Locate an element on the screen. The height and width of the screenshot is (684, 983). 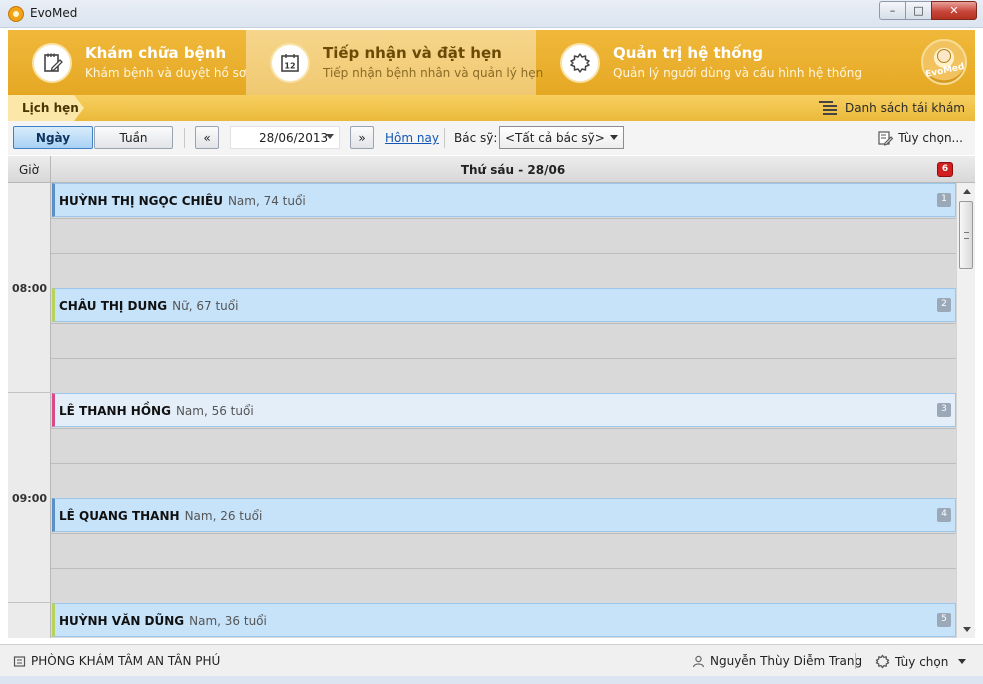
appointment-number: 1 is located at coordinates (944, 200).